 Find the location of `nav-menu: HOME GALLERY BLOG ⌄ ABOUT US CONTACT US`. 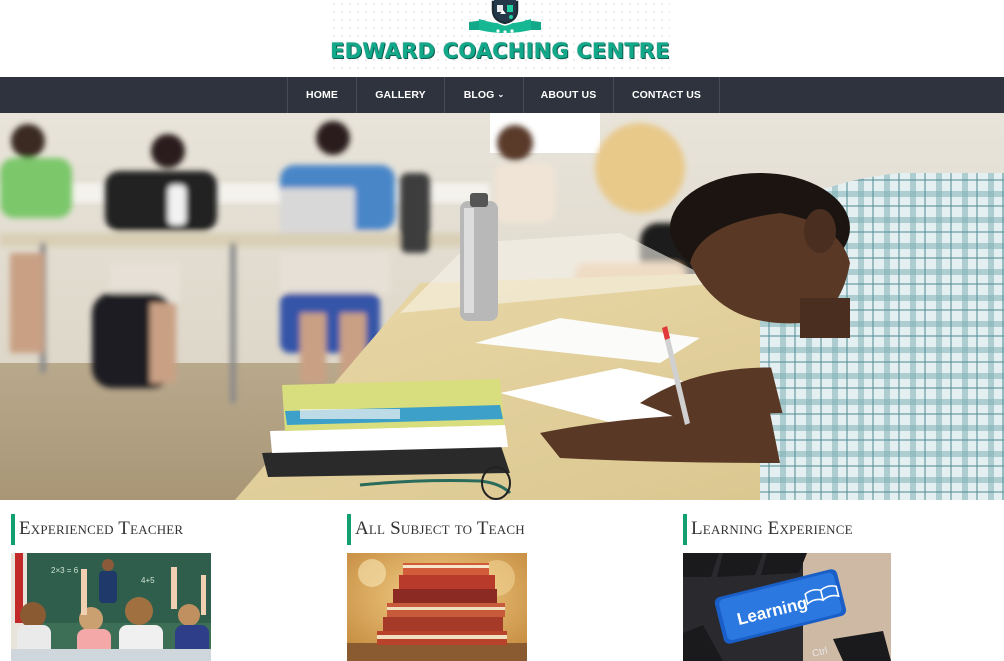

nav-menu: HOME GALLERY BLOG ⌄ ABOUT US CONTACT US is located at coordinates (503, 95).